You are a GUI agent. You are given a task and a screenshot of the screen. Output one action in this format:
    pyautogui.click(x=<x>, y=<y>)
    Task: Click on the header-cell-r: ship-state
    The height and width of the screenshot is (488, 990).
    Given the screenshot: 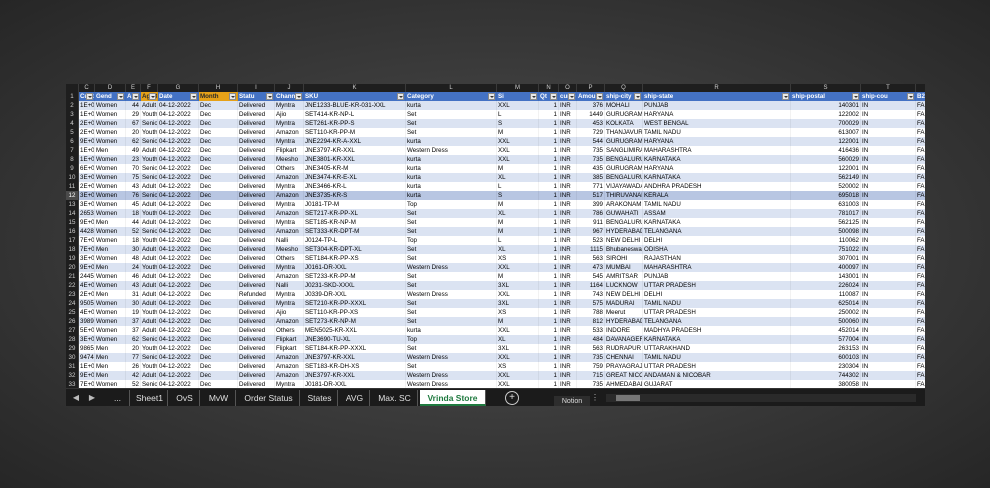 What is the action you would take?
    pyautogui.click(x=717, y=96)
    